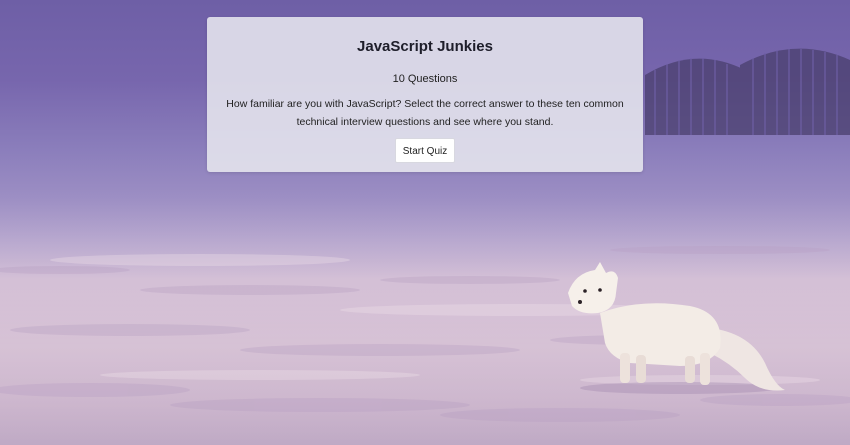  Describe the element at coordinates (425, 150) in the screenshot. I see `start-quiz-button: Start Quiz` at that location.